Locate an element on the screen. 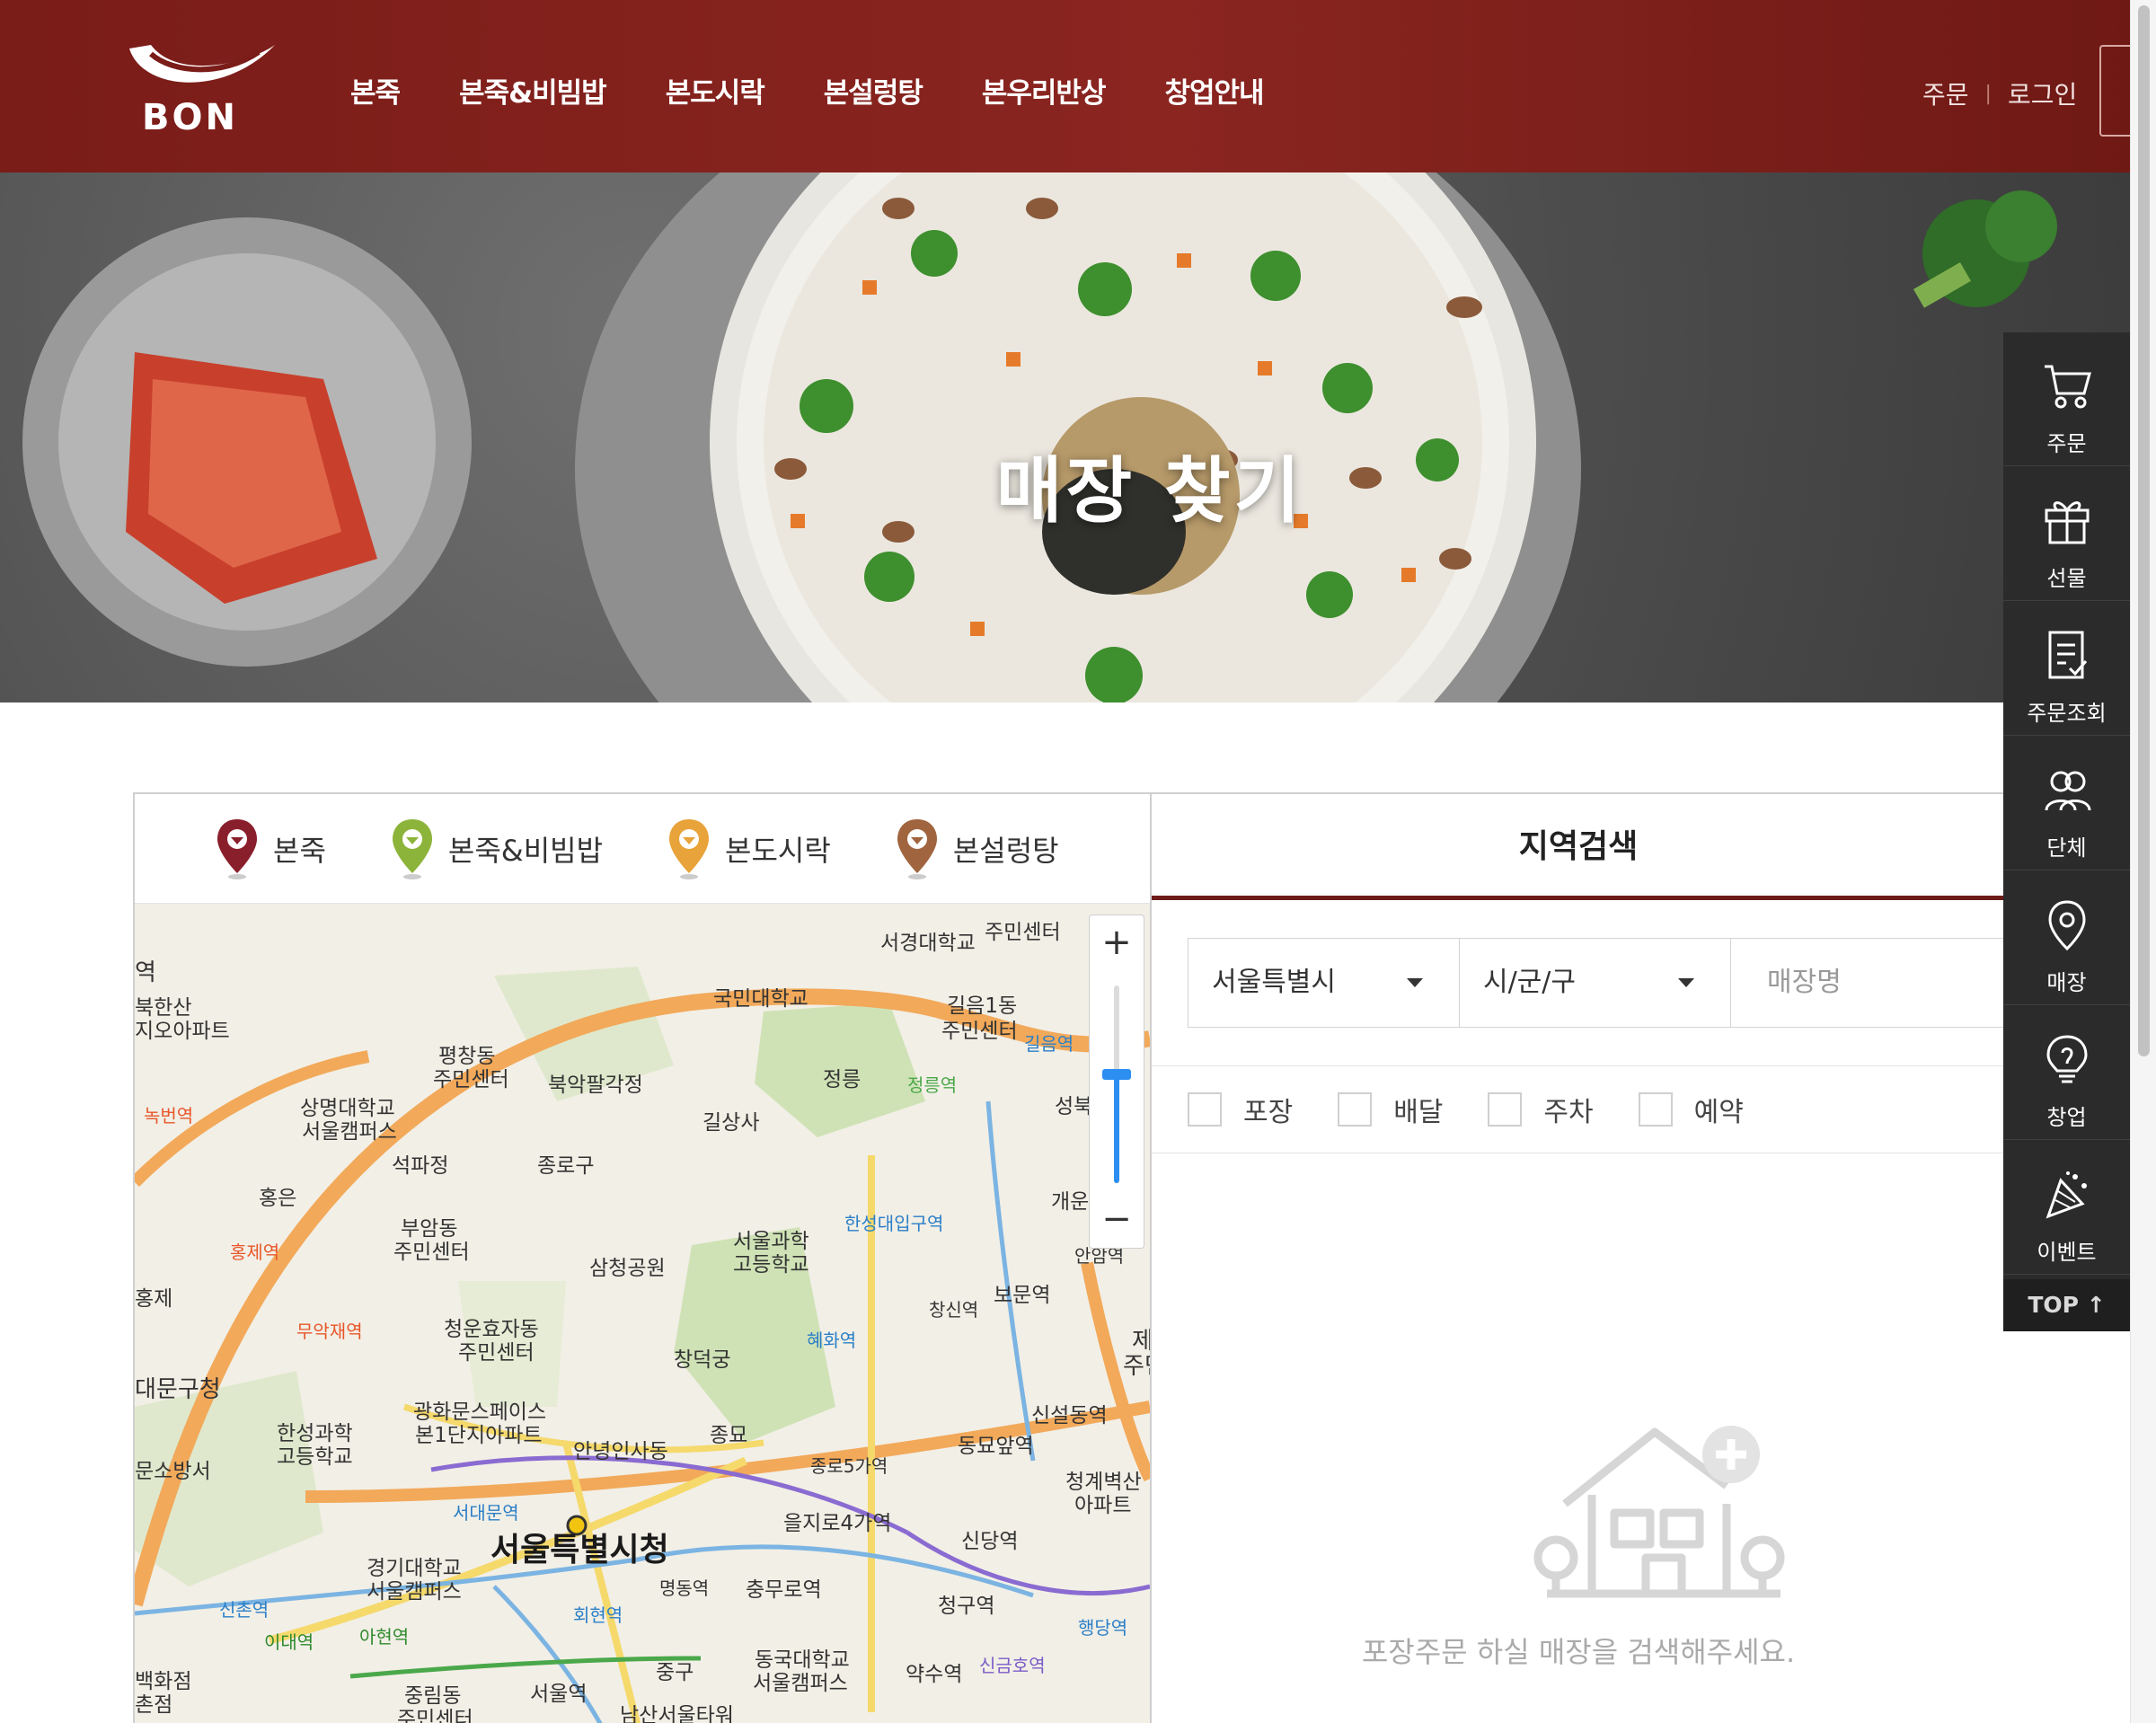  store-name-input: 매장명 is located at coordinates (1874, 983).